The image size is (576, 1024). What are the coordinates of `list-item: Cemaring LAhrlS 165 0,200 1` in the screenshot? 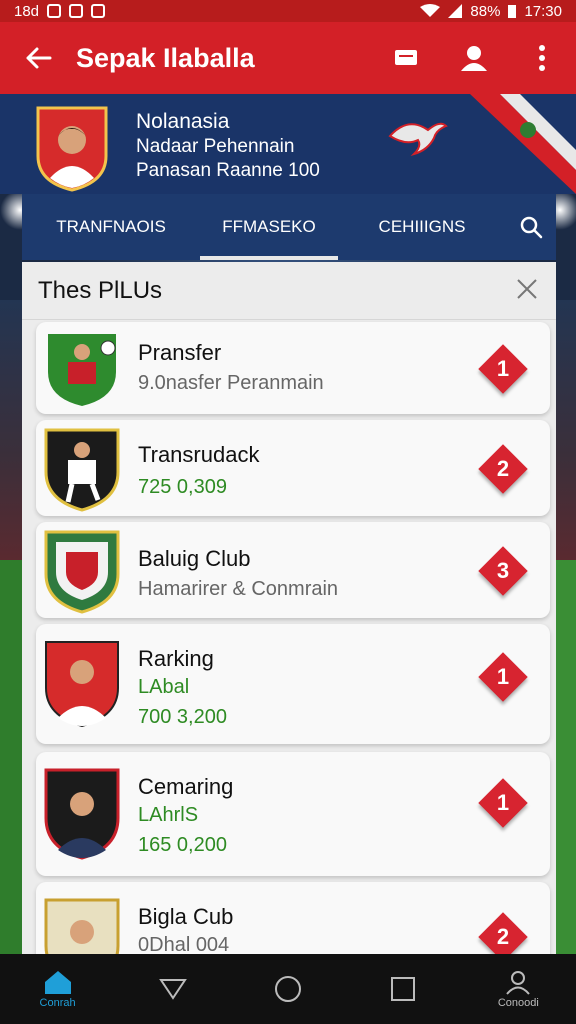 It's located at (293, 814).